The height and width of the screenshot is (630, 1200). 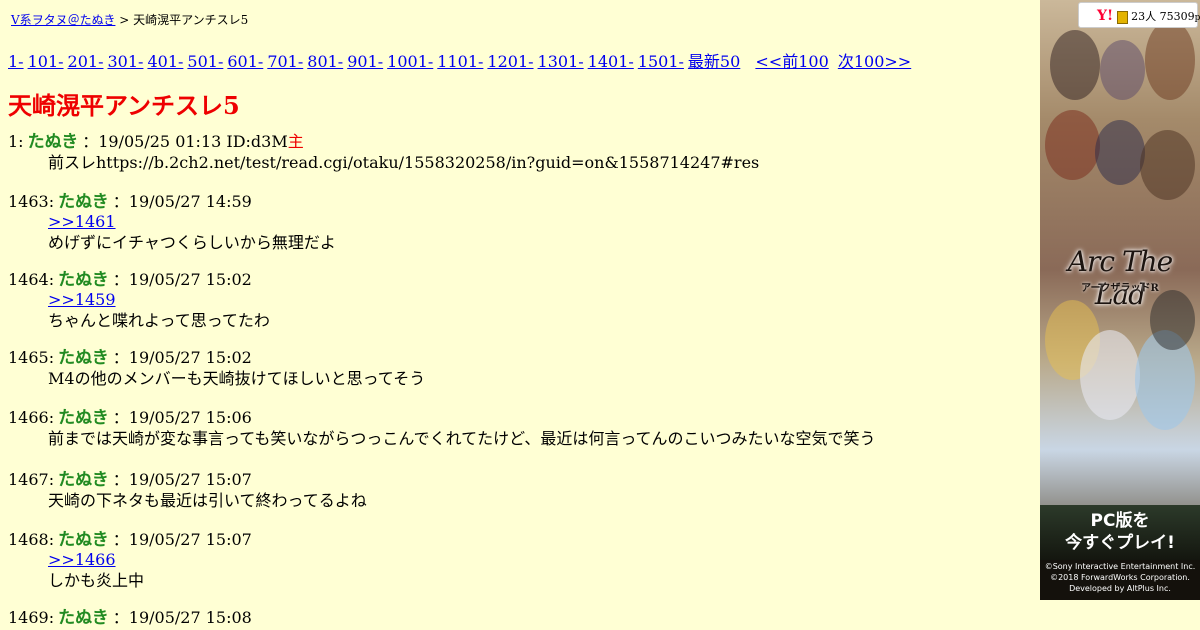 What do you see at coordinates (182, 617) in the screenshot?
I see `post-meta: ：19/05/27 15:08` at bounding box center [182, 617].